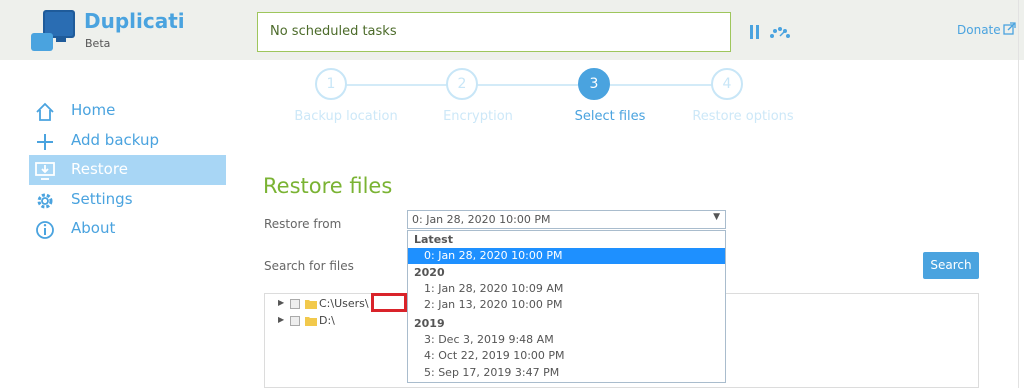 This screenshot has height=388, width=1024. Describe the element at coordinates (344, 303) in the screenshot. I see `tree-path: C:\Users\` at that location.